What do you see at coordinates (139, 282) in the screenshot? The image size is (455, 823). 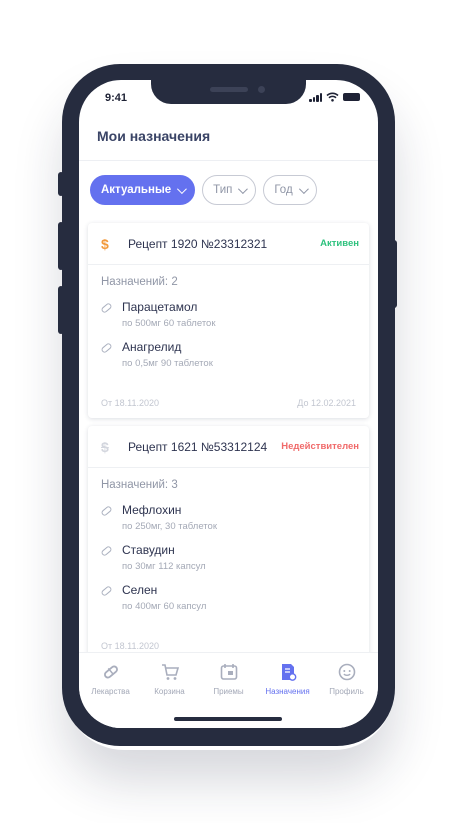 I see `count-label: Назначений: 2` at bounding box center [139, 282].